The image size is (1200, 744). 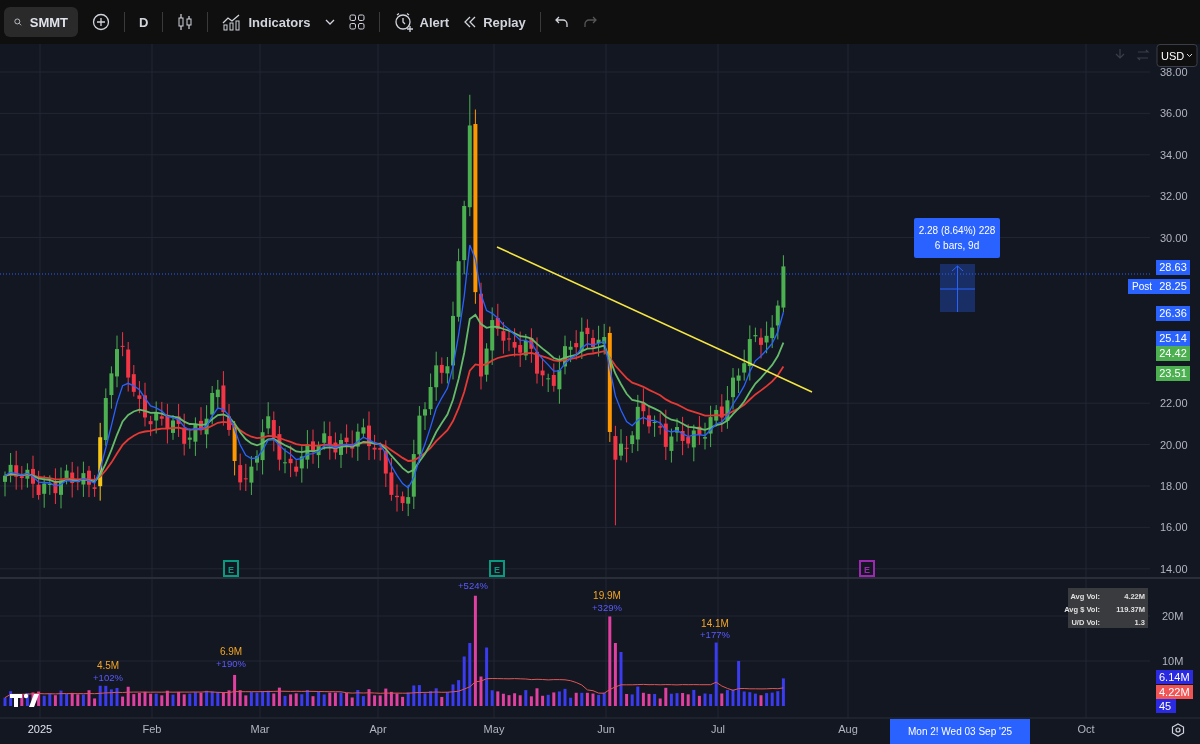 What do you see at coordinates (266, 22) in the screenshot?
I see `indicators-button: Indicators` at bounding box center [266, 22].